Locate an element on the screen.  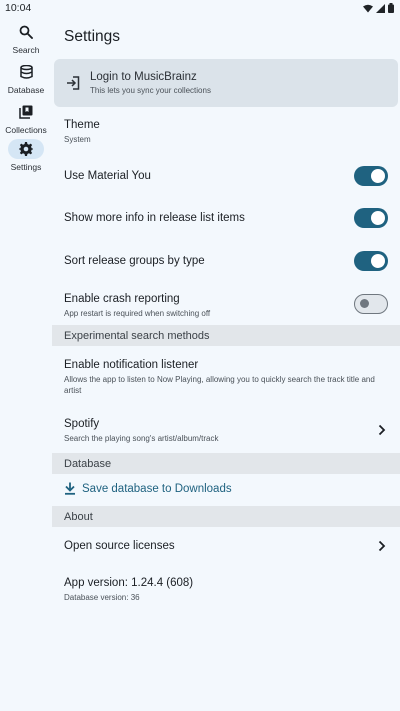
status-bar: 10:04 is located at coordinates (200, 8).